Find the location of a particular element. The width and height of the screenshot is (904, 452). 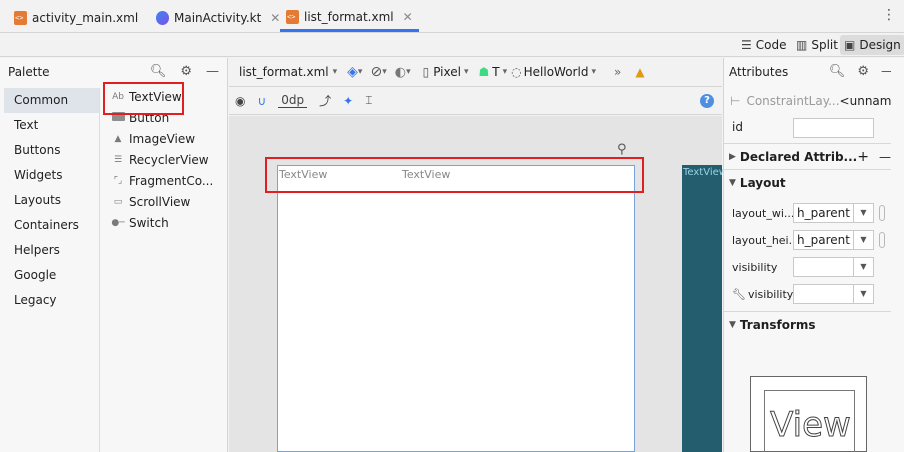

design-toolbar-secondary: ◉ ∪ 0dp ⤴ ✦ ⌶ ? is located at coordinates (475, 101).